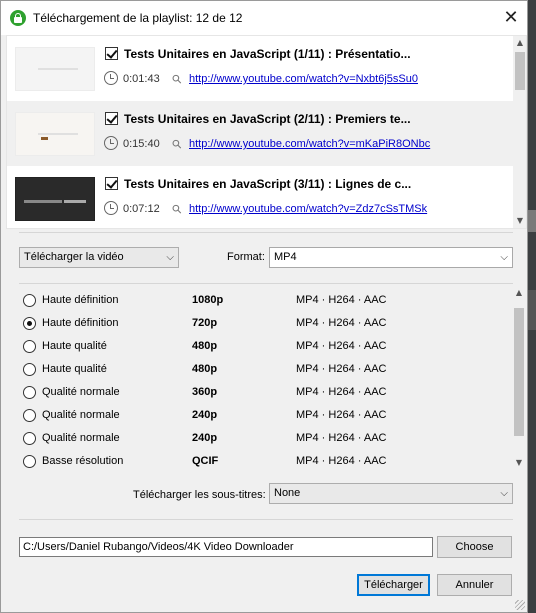 The image size is (536, 613). Describe the element at coordinates (141, 144) in the screenshot. I see `video-duration: 0:15:40` at that location.